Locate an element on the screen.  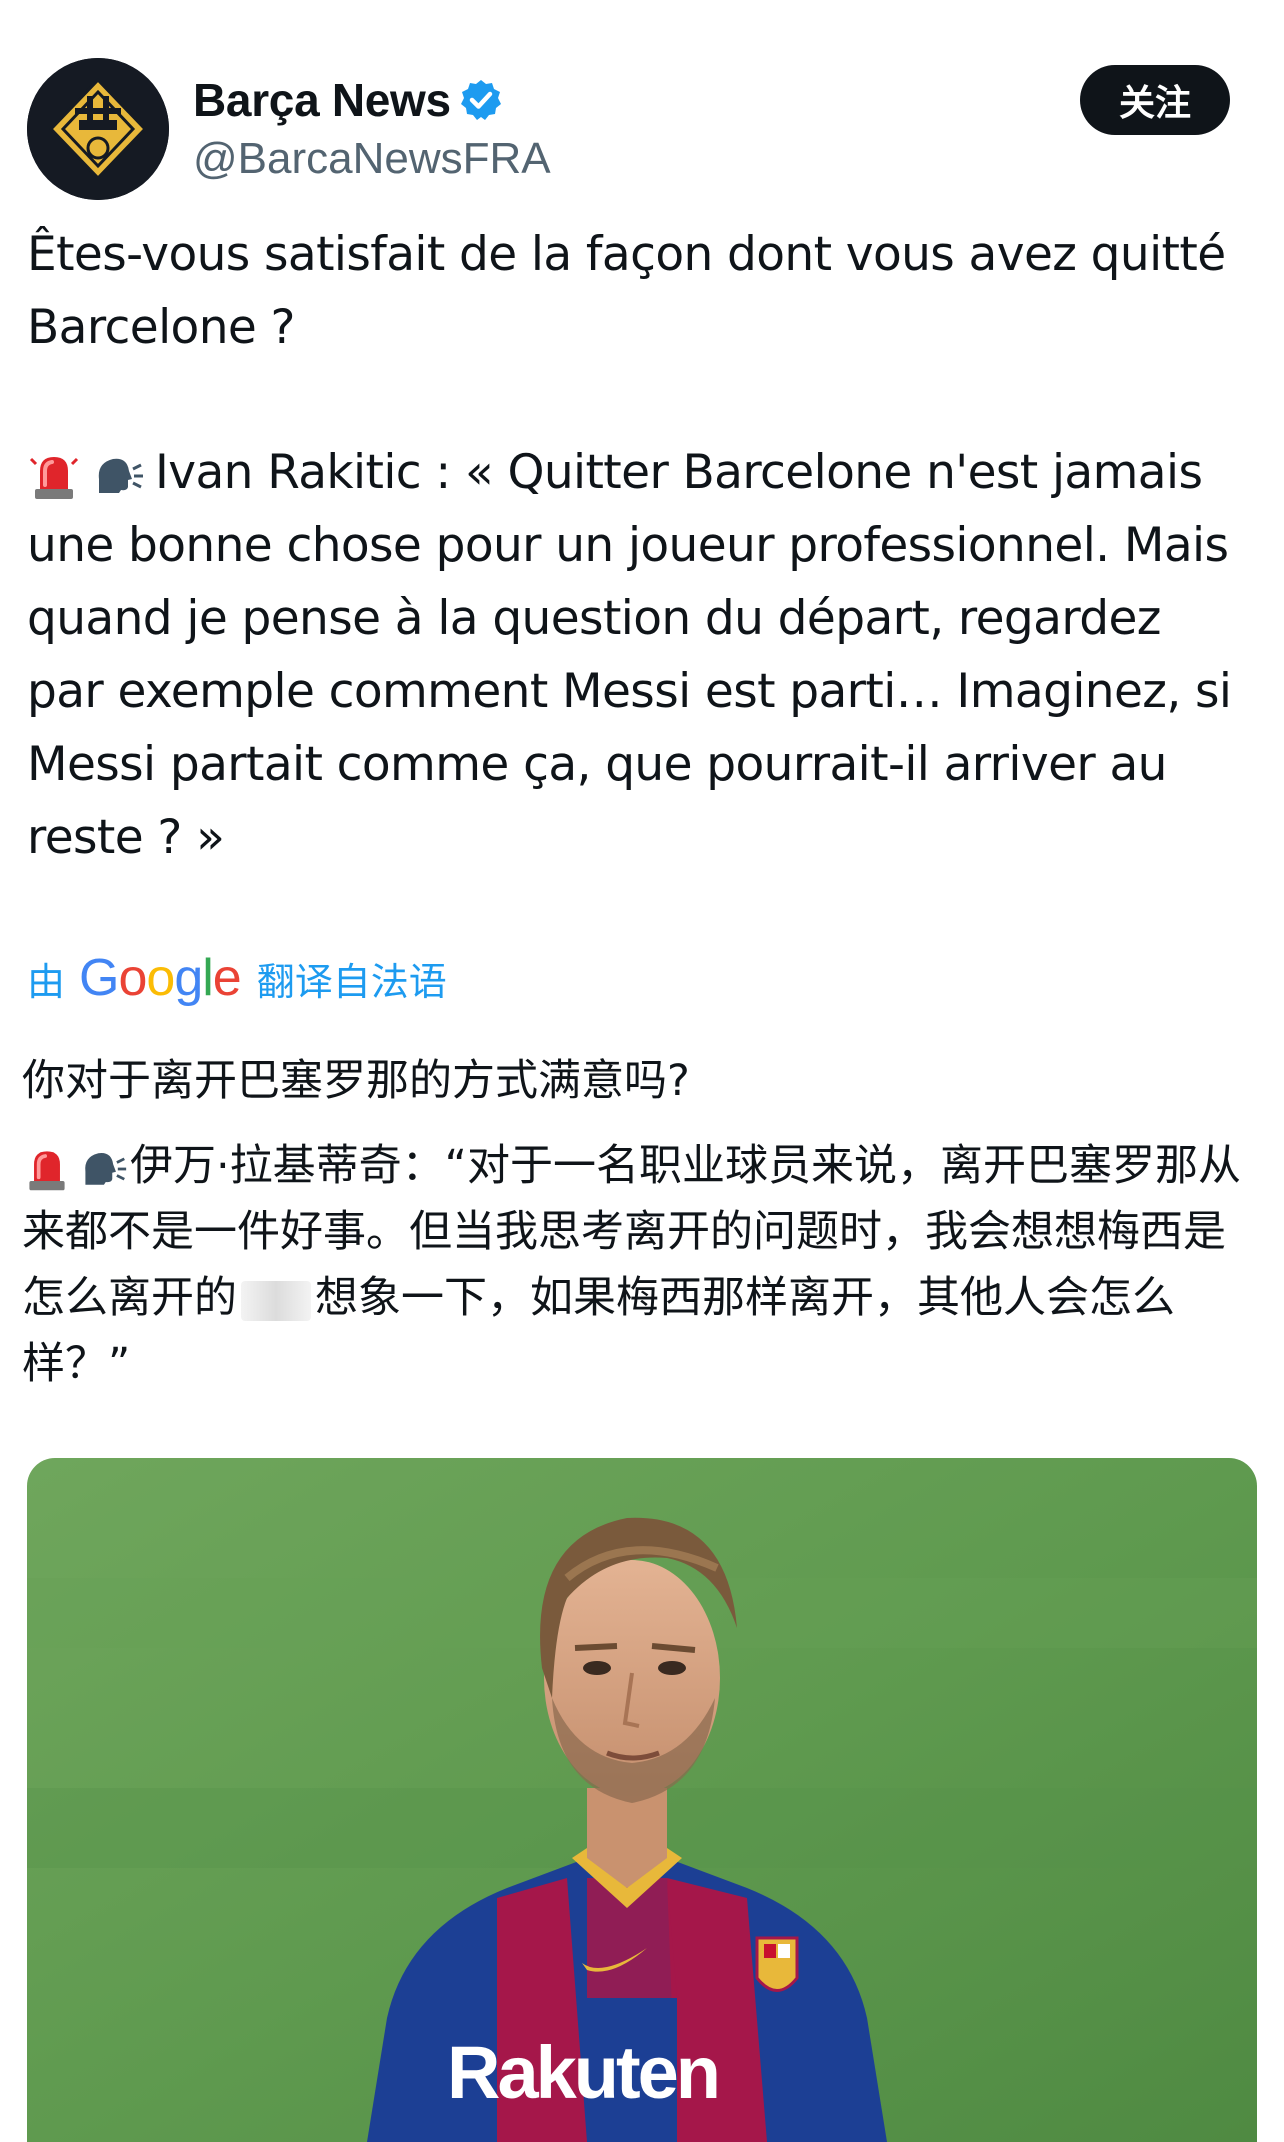
translated-by-label: 由 is located at coordinates (46, 981).